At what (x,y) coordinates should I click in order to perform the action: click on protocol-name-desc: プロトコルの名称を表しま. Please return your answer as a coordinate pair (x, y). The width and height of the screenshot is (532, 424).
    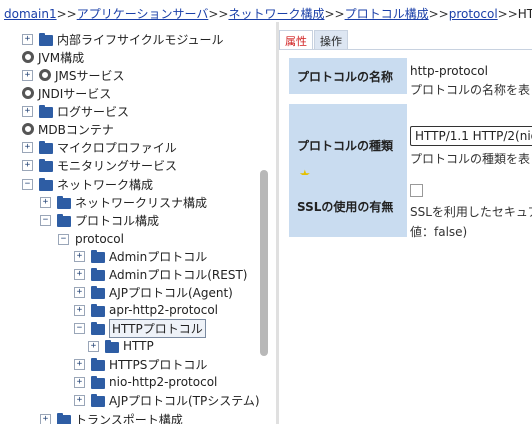
    Looking at the image, I should click on (471, 90).